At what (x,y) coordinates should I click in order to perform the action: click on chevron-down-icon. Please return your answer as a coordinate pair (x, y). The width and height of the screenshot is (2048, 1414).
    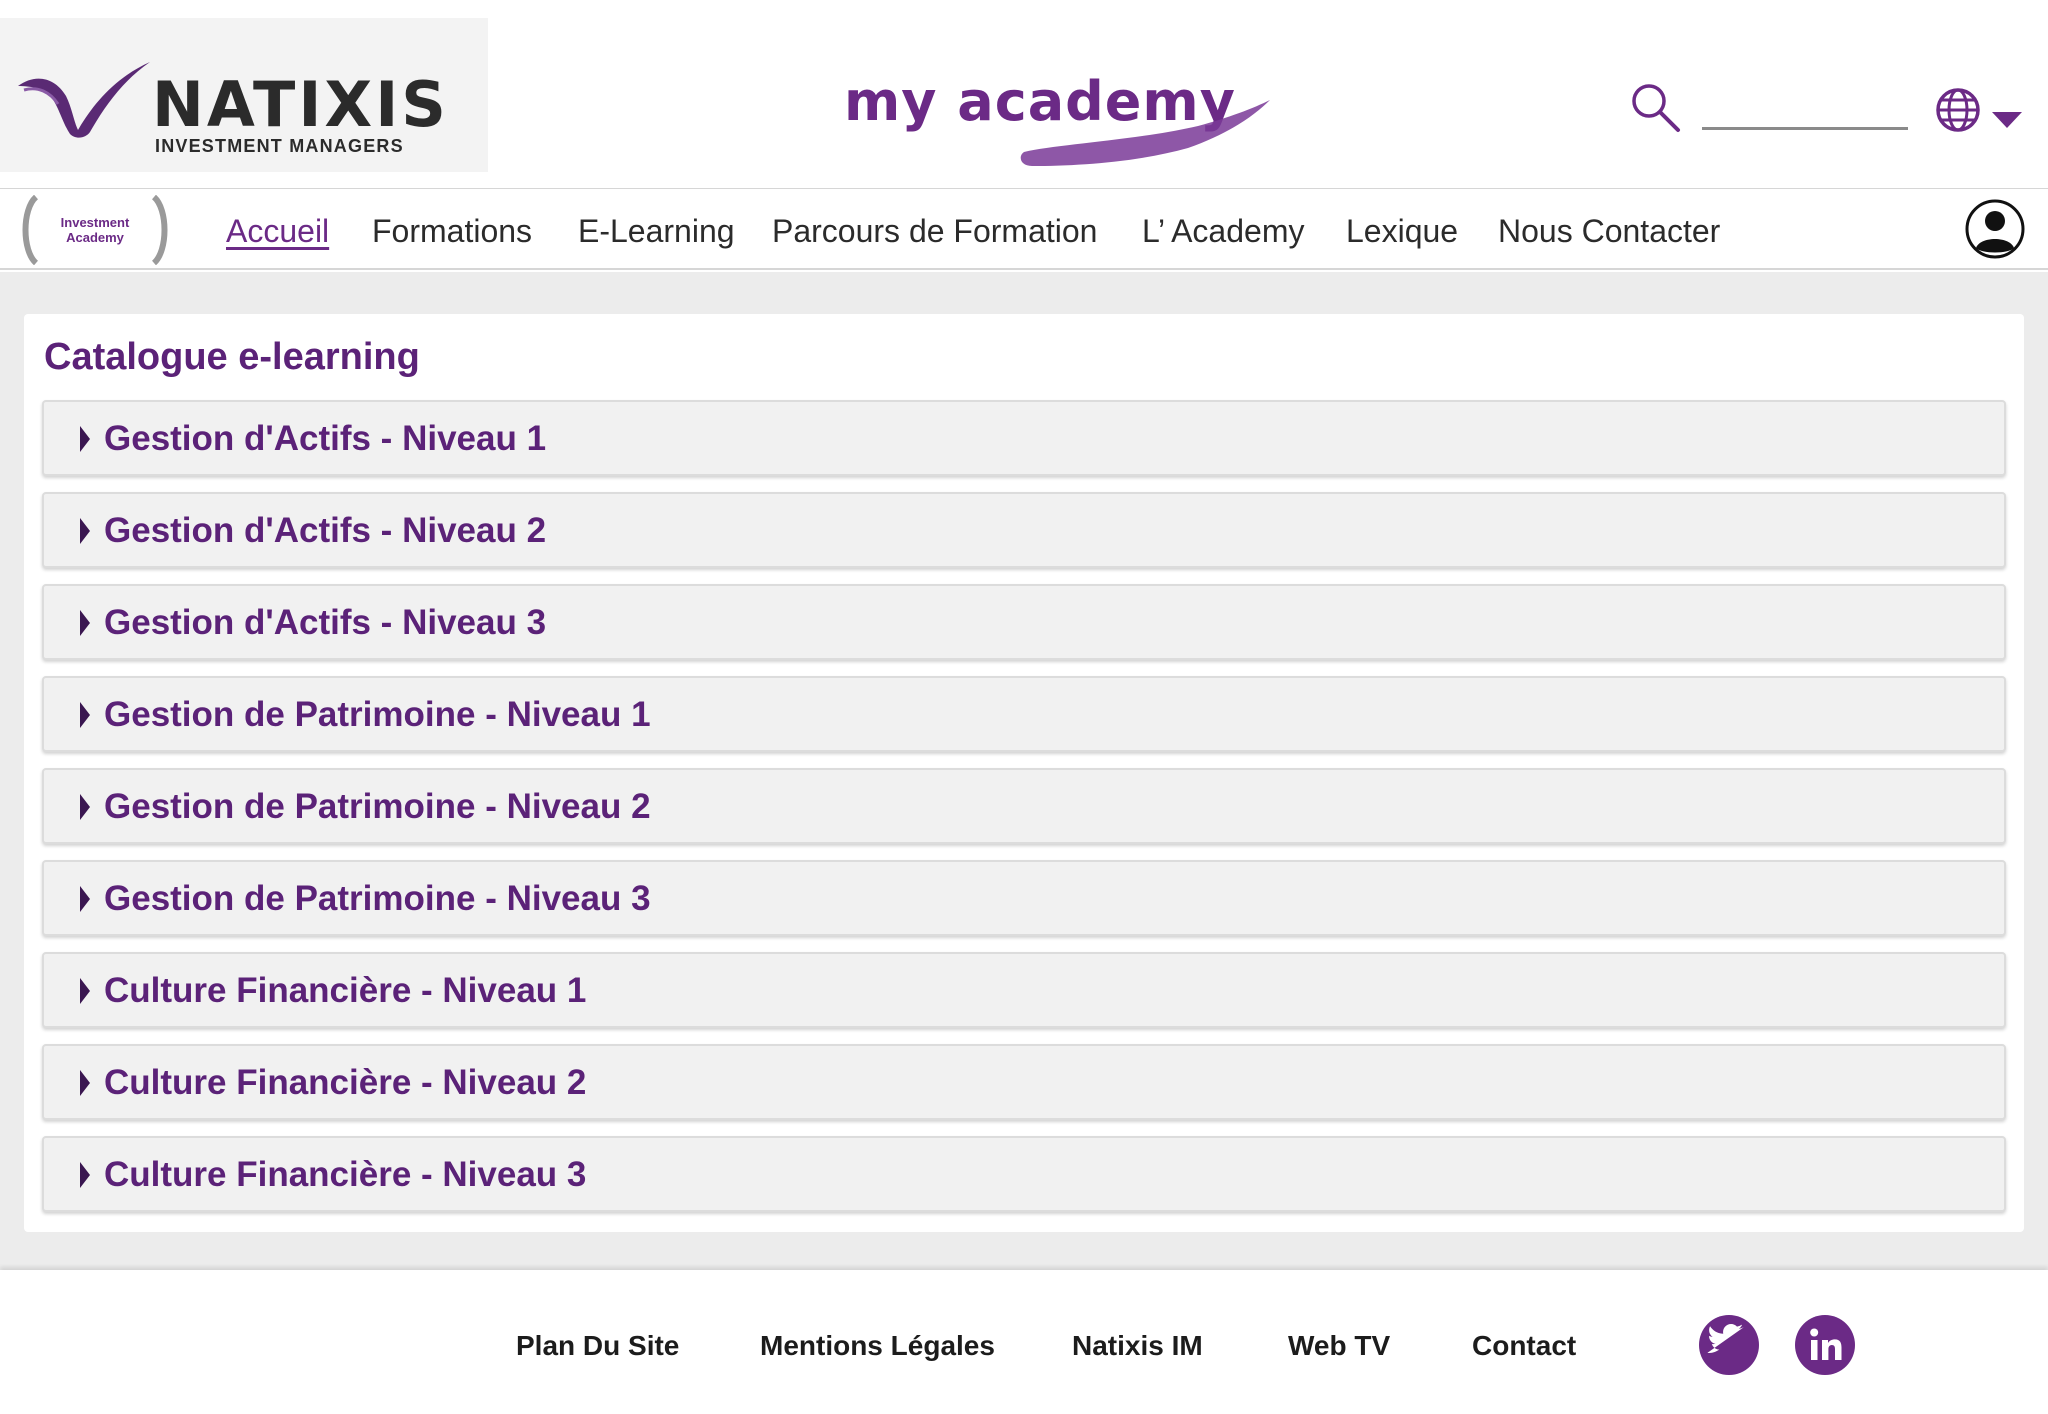
    Looking at the image, I should click on (2007, 120).